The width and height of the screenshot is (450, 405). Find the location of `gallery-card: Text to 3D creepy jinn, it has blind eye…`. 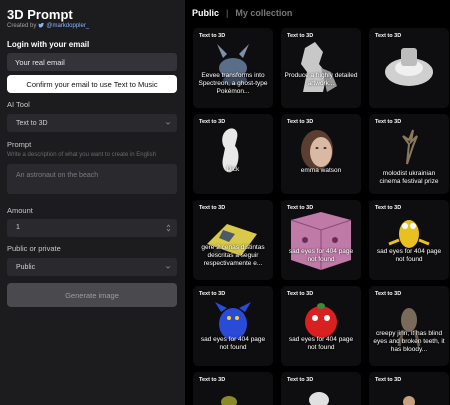

gallery-card: Text to 3D creepy jinn, it has blind eye… is located at coordinates (409, 326).